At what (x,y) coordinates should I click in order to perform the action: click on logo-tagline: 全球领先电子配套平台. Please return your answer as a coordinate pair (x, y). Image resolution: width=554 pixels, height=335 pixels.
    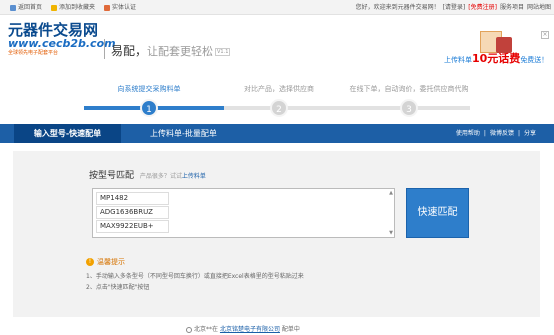
    Looking at the image, I should click on (33, 53).